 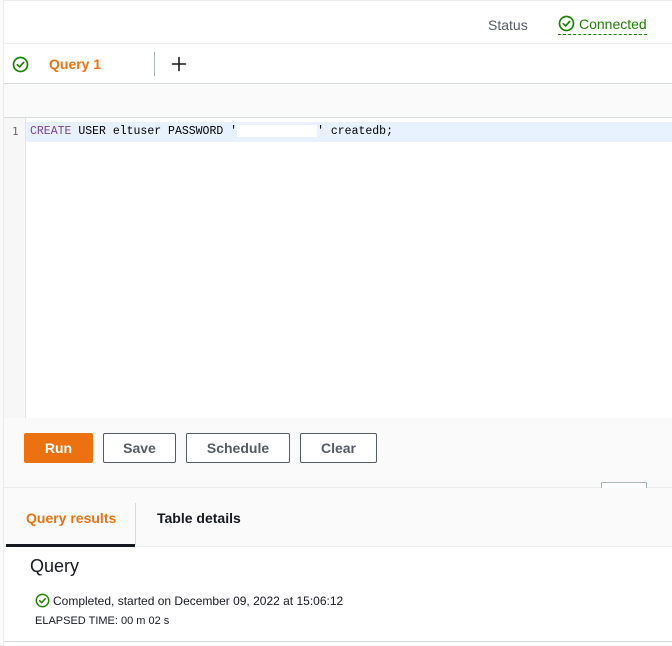 What do you see at coordinates (75, 64) in the screenshot?
I see `tab-label: Query 1` at bounding box center [75, 64].